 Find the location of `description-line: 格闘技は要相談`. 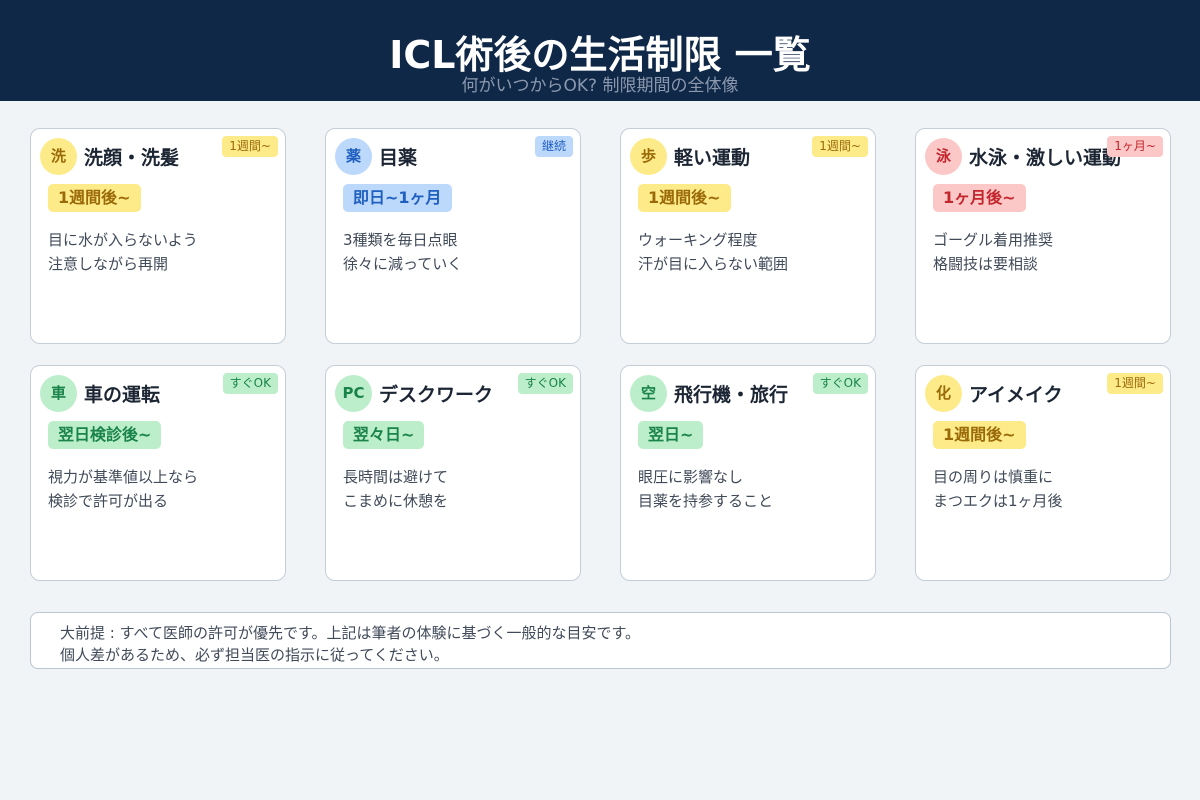

description-line: 格闘技は要相談 is located at coordinates (986, 264).